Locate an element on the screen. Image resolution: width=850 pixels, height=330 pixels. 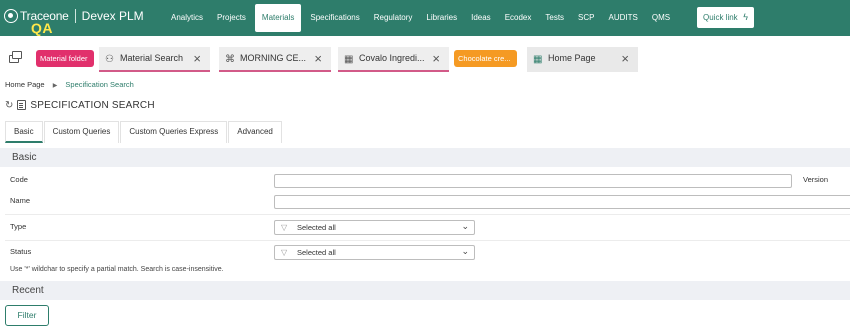
nav-analytics: Analytics is located at coordinates (187, 18).